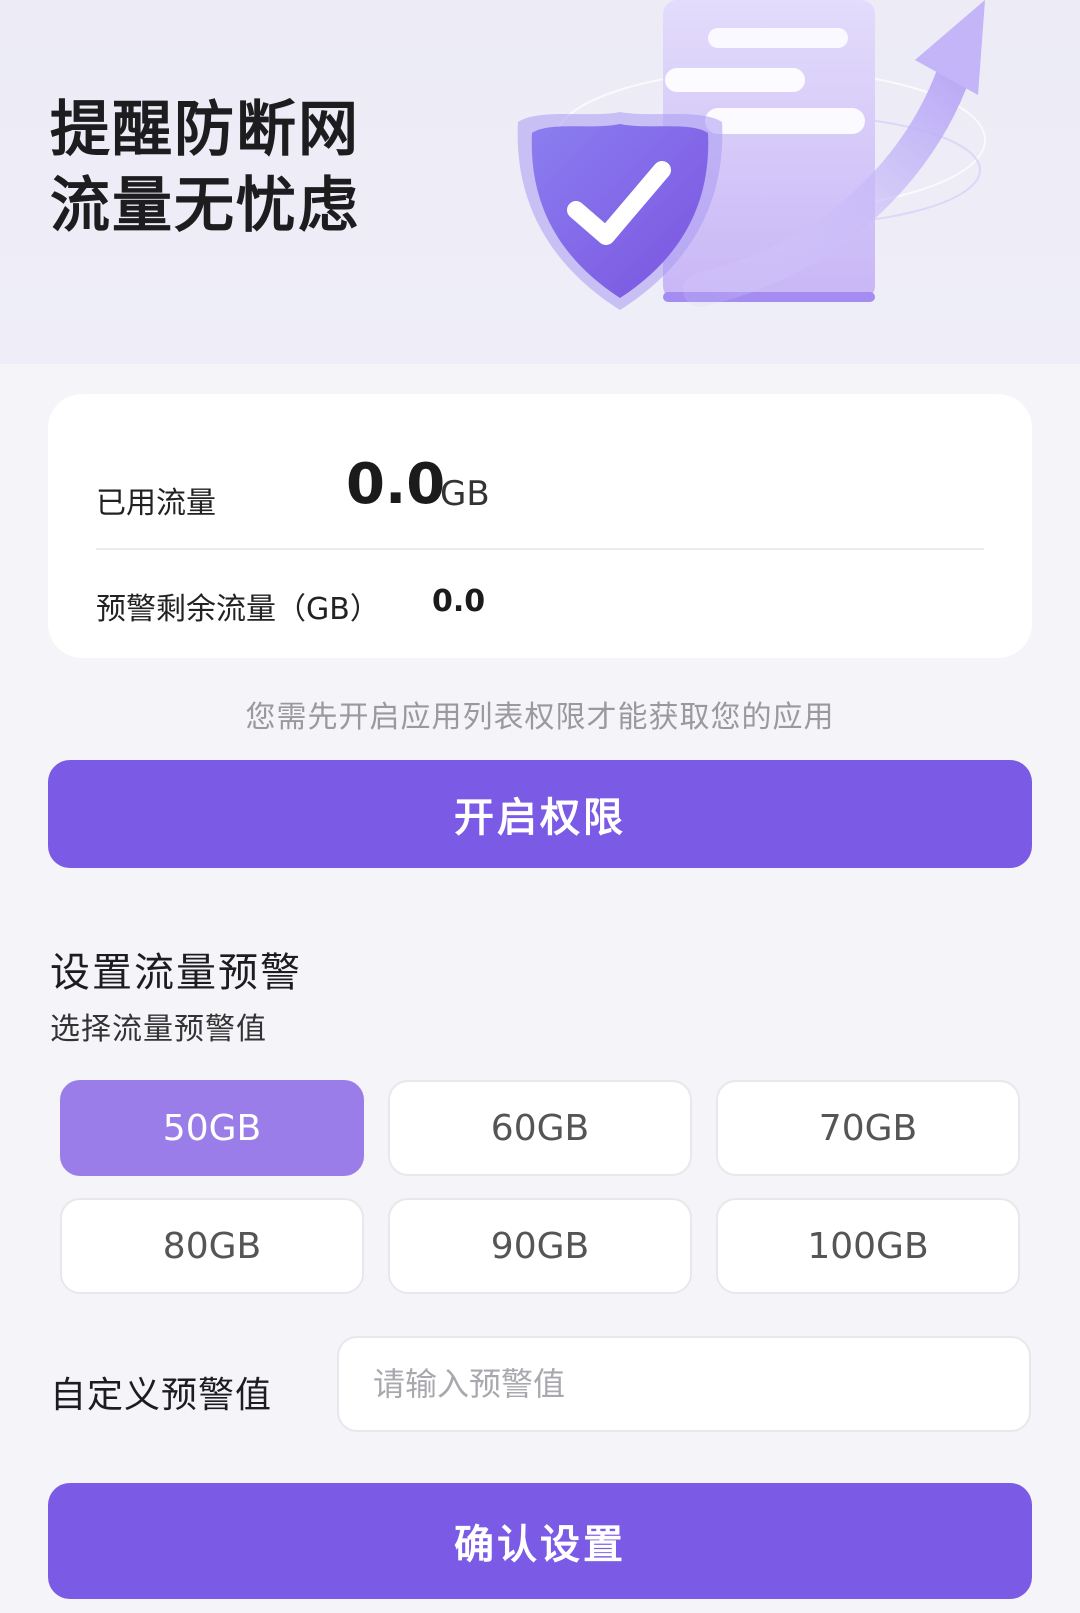 The width and height of the screenshot is (1080, 1613). Describe the element at coordinates (158, 1029) in the screenshot. I see `warning-section-subtitle: 选择流量预警值` at that location.